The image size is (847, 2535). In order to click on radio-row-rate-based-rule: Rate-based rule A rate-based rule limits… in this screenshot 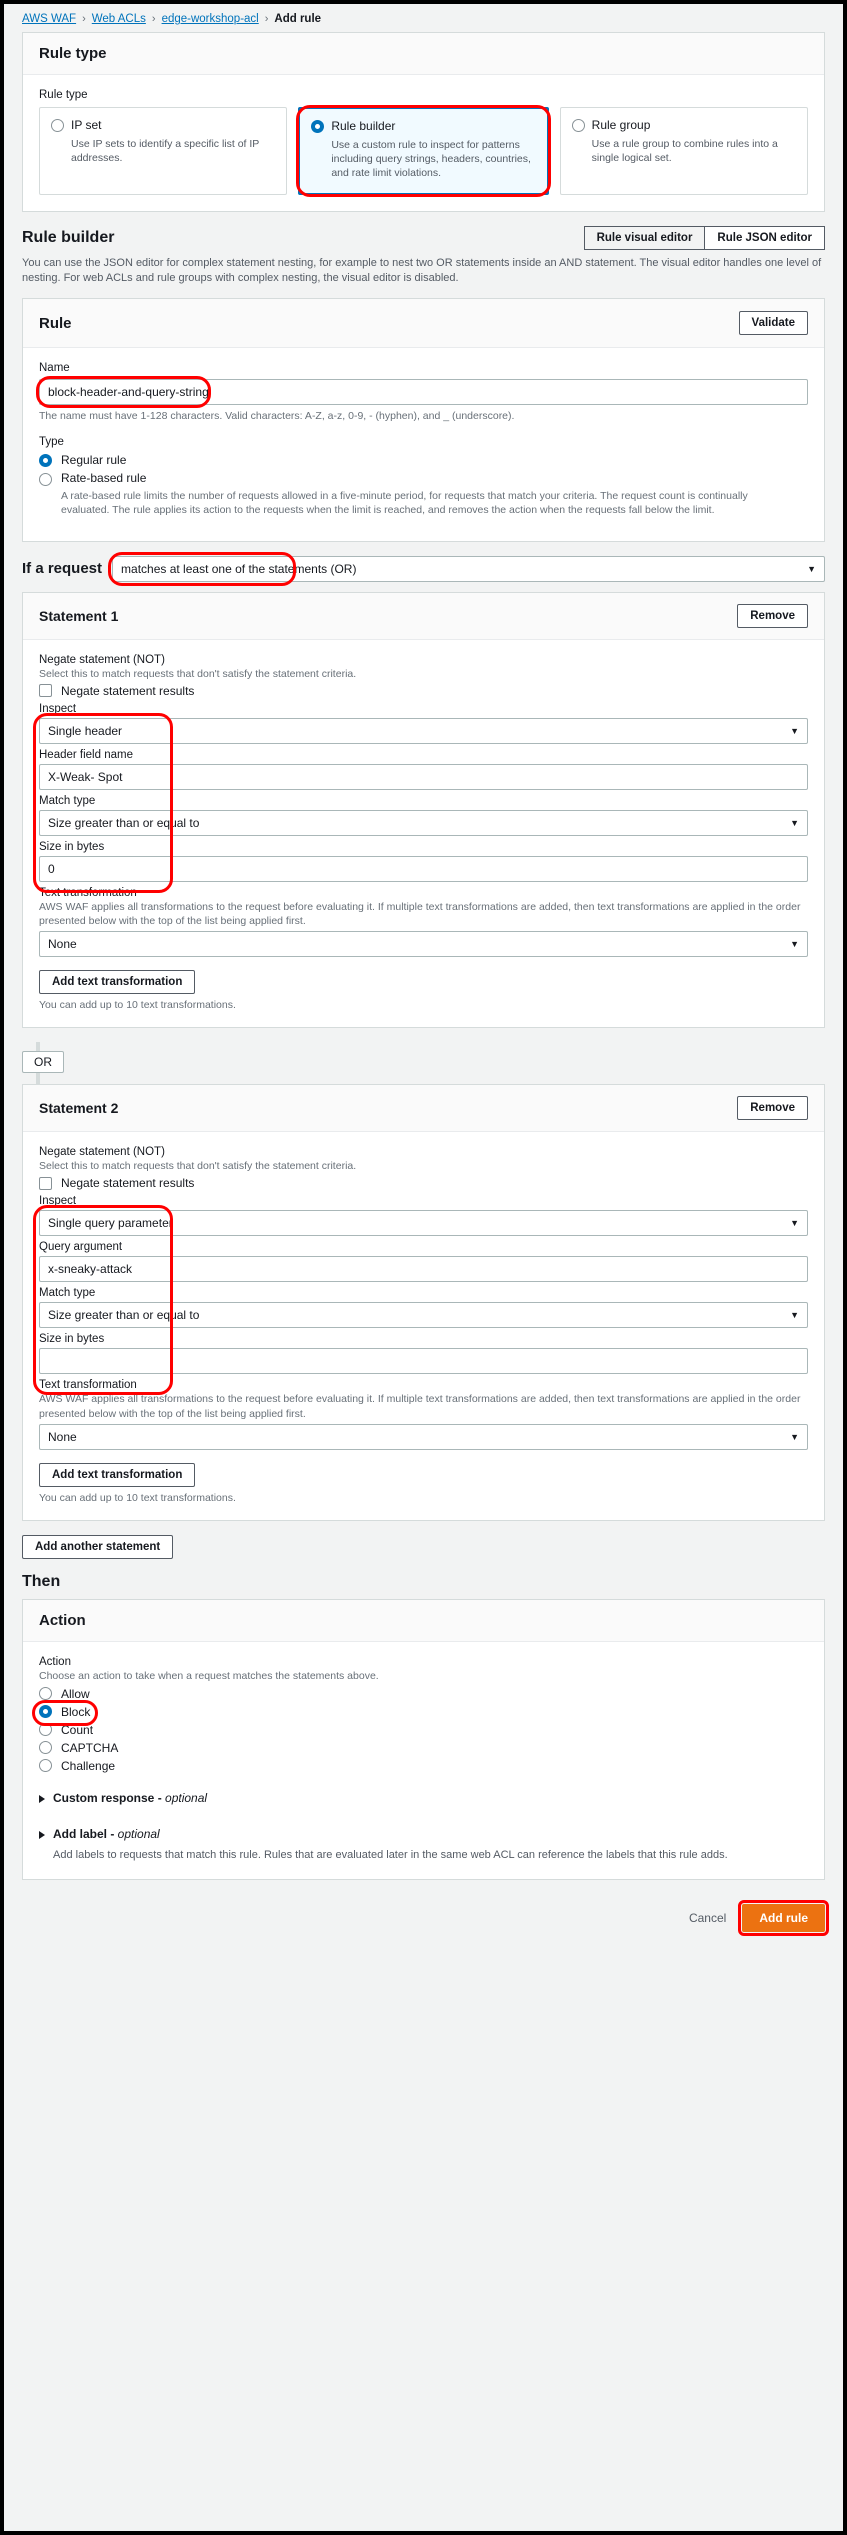, I will do `click(423, 495)`.